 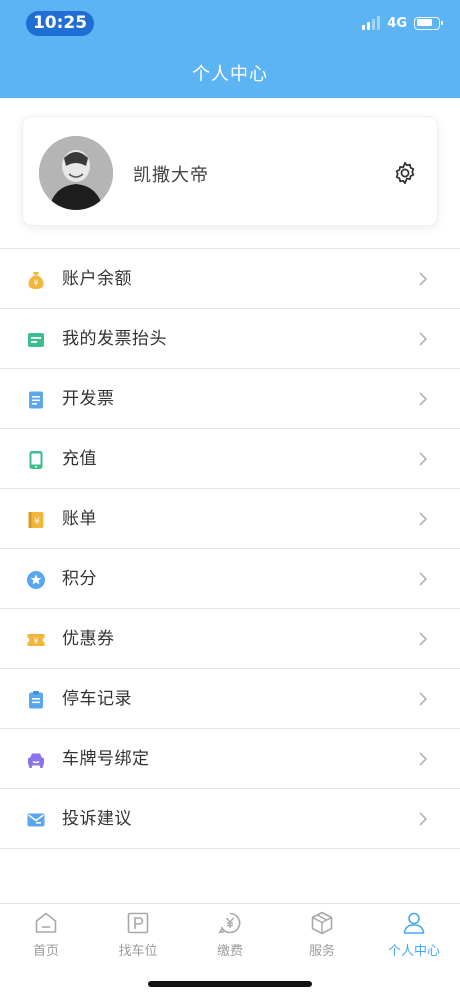 What do you see at coordinates (138, 951) in the screenshot?
I see `tab-label: 找车位` at bounding box center [138, 951].